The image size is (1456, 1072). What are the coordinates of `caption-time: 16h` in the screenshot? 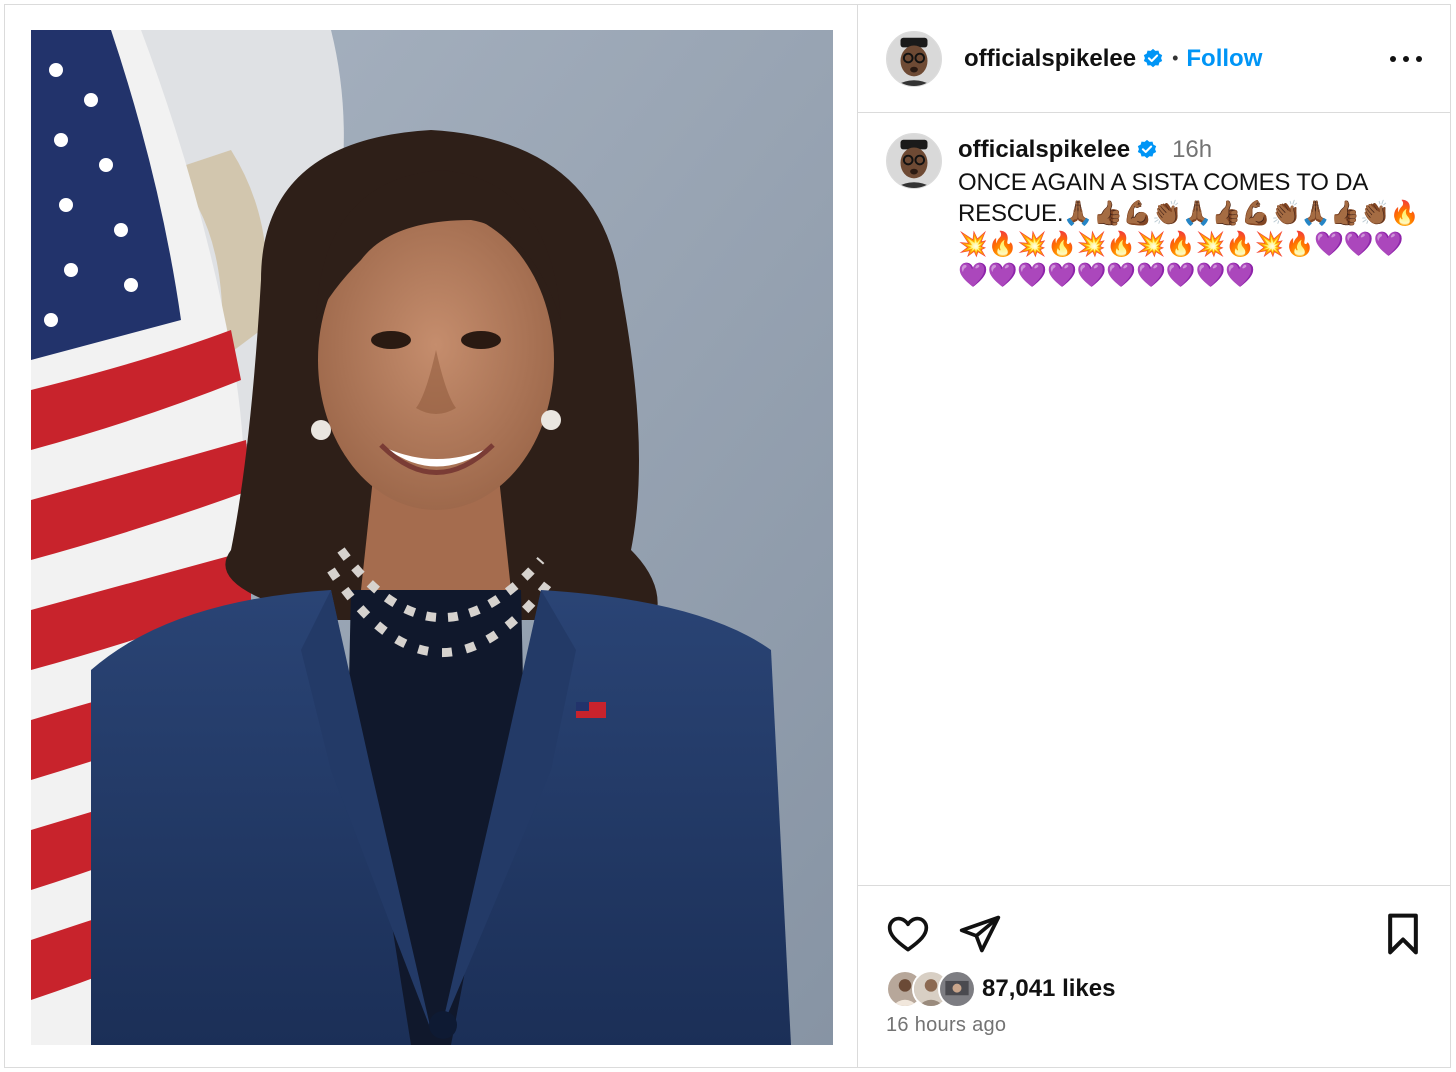 It's located at (1192, 150).